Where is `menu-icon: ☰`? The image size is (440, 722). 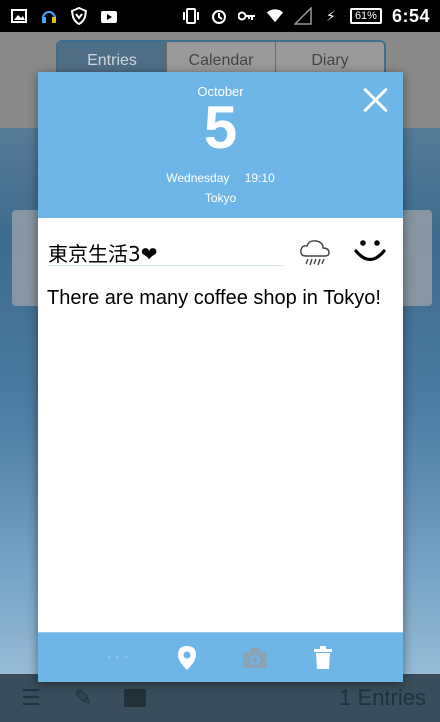
menu-icon: ☰ is located at coordinates (31, 698).